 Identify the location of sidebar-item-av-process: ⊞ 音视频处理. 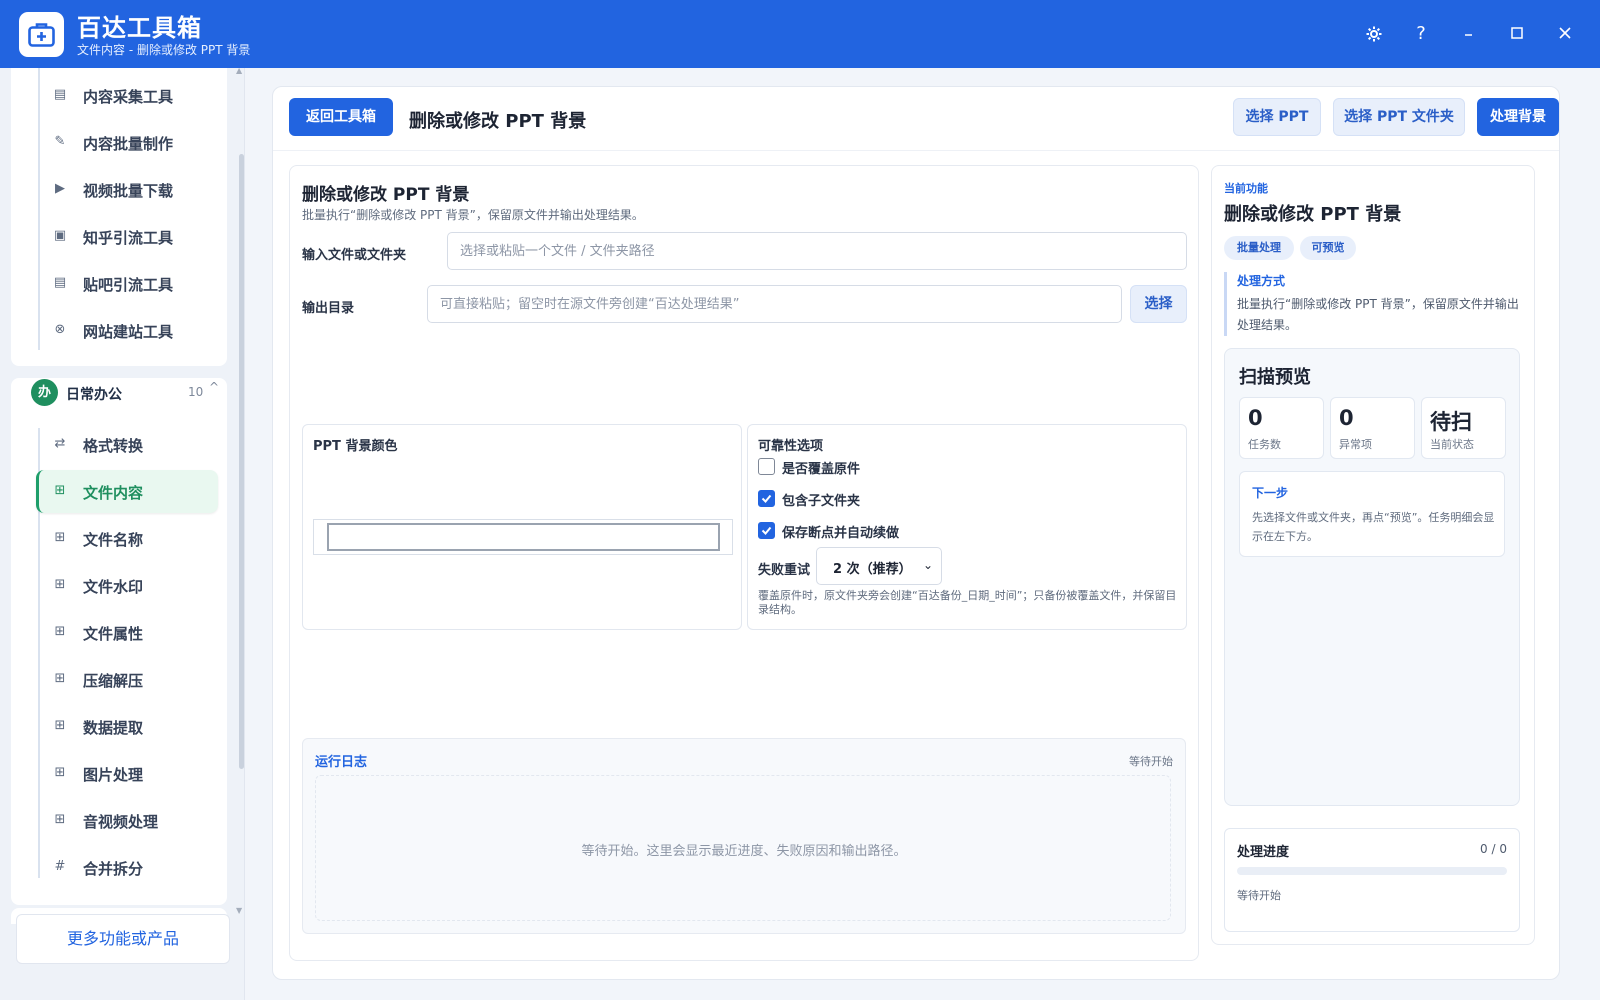
(127, 820).